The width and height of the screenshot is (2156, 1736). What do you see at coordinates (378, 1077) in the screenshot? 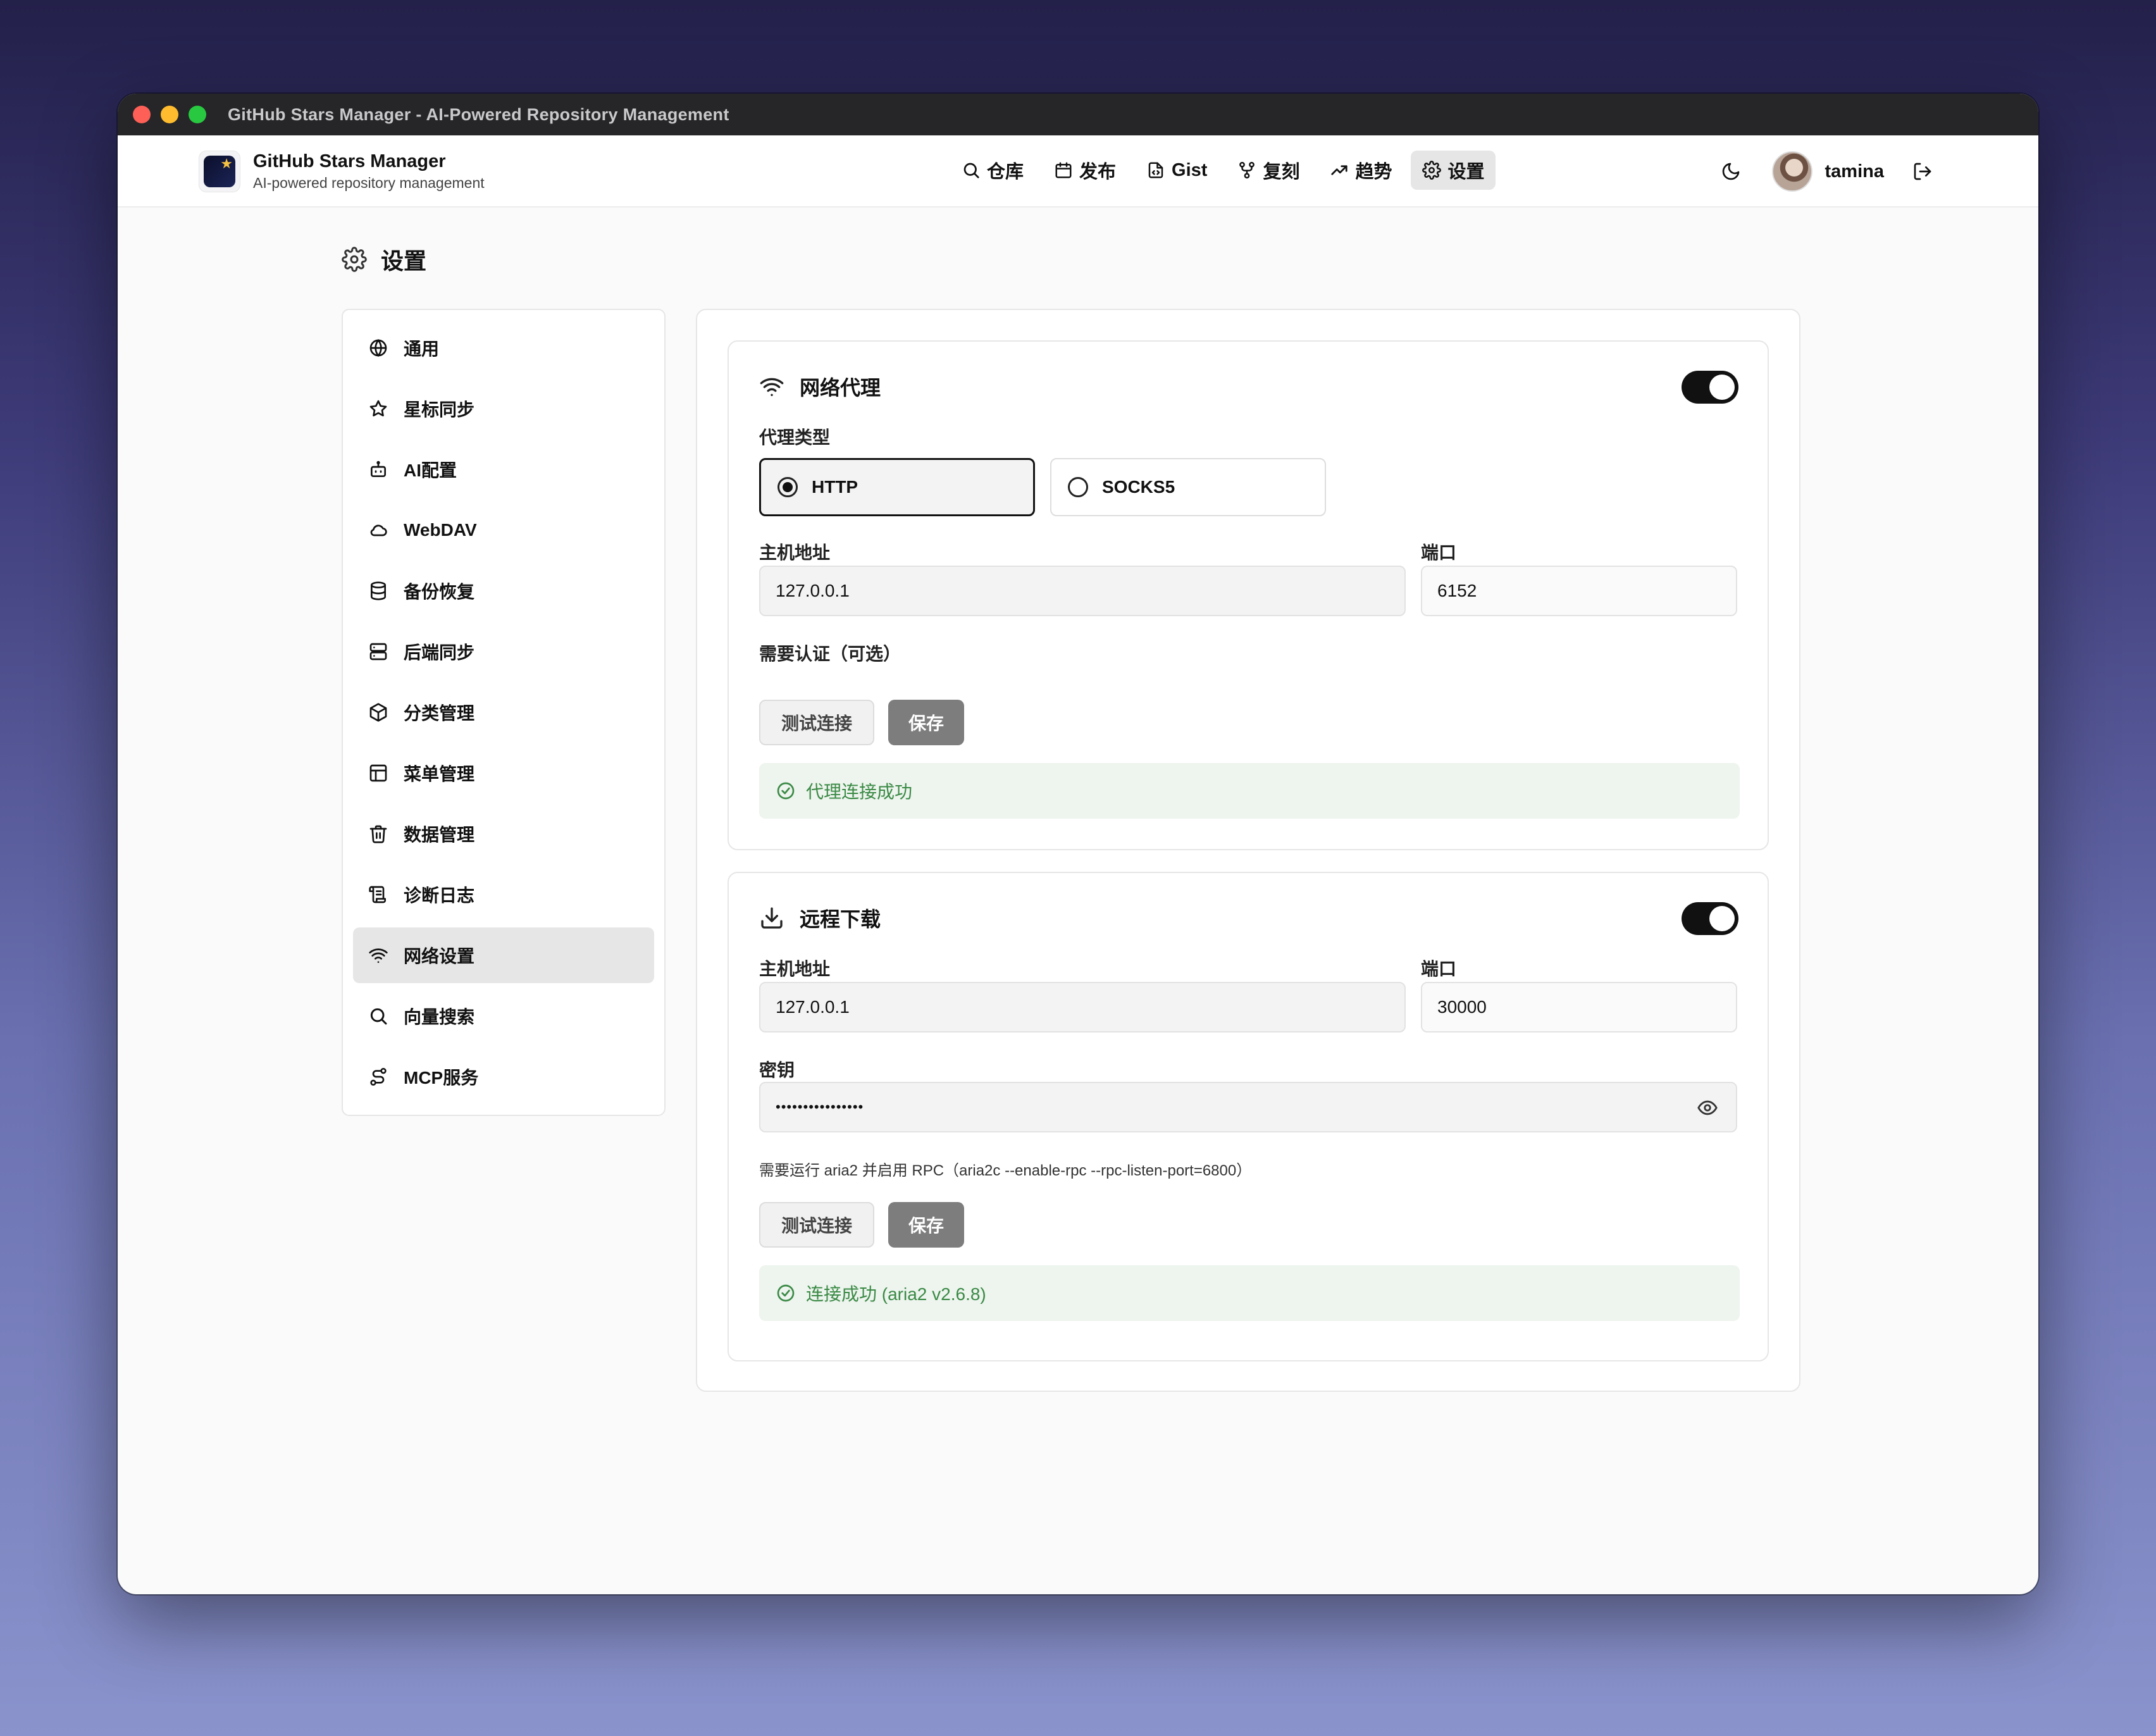
I see `route-icon` at bounding box center [378, 1077].